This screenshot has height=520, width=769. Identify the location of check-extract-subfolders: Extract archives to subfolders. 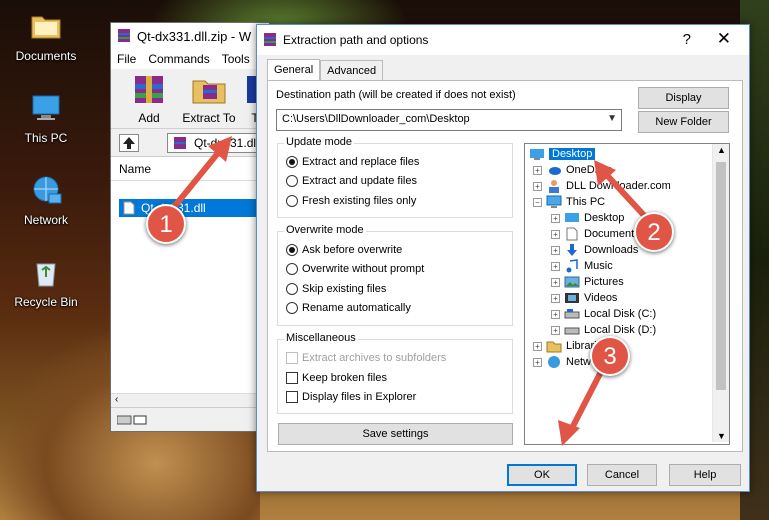
(366, 358).